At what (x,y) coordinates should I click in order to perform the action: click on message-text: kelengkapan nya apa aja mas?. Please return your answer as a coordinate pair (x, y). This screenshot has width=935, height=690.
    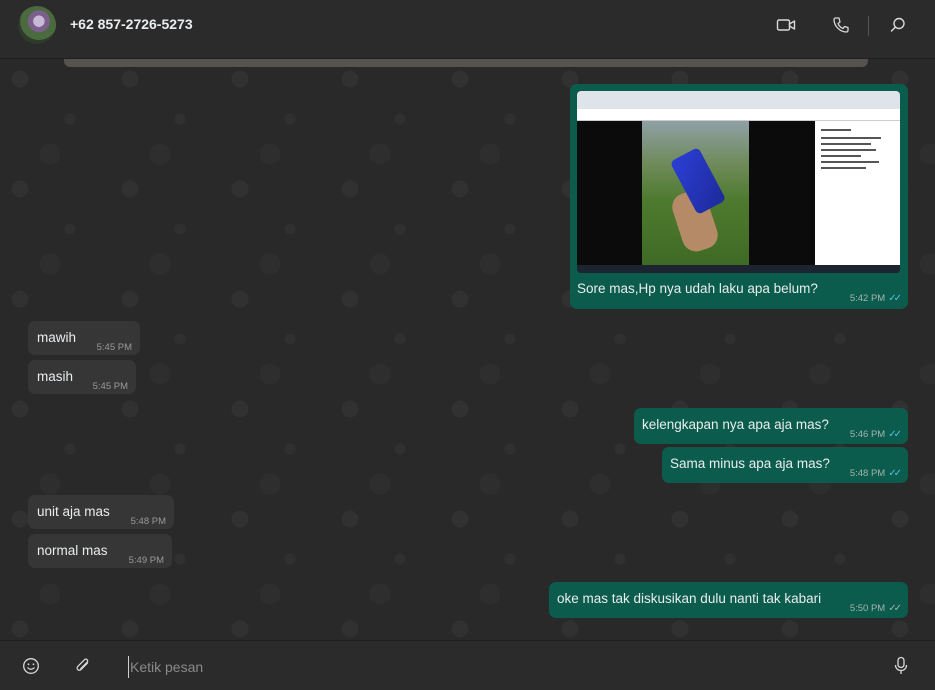
    Looking at the image, I should click on (735, 424).